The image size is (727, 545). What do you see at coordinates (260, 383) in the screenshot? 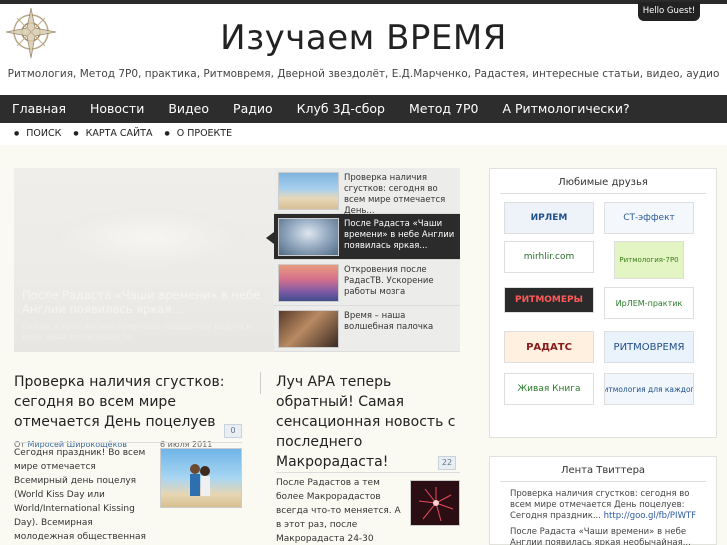
I see `post-divider` at bounding box center [260, 383].